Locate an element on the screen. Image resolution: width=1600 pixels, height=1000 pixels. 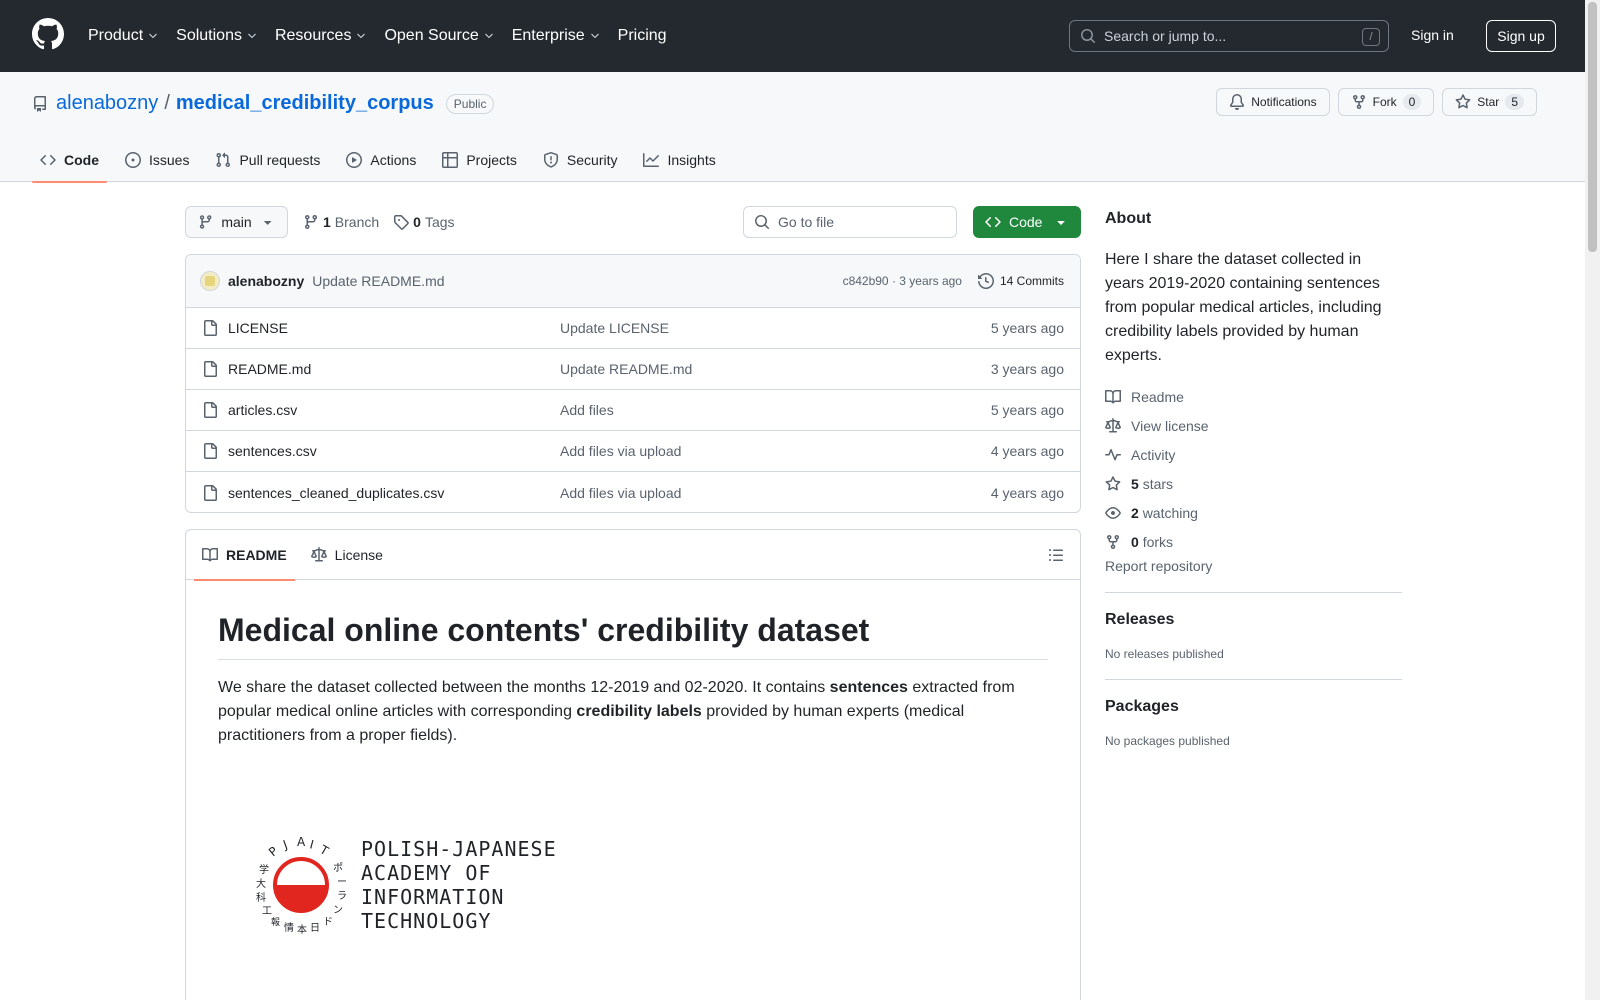
nav-solutions: Solutions is located at coordinates (217, 36).